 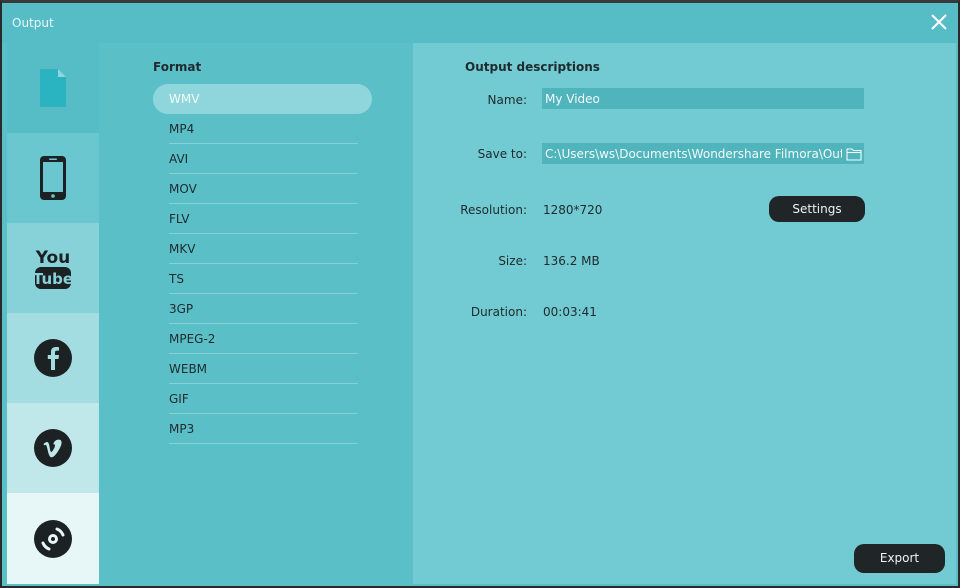 I want to click on output-descriptions-title: Output descriptions, so click(x=532, y=67).